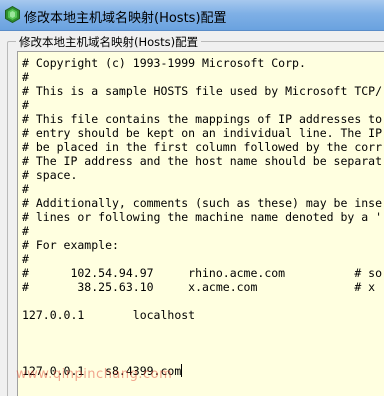 The width and height of the screenshot is (384, 396). I want to click on editor-line: 127.0.0.1 localhost, so click(109, 315).